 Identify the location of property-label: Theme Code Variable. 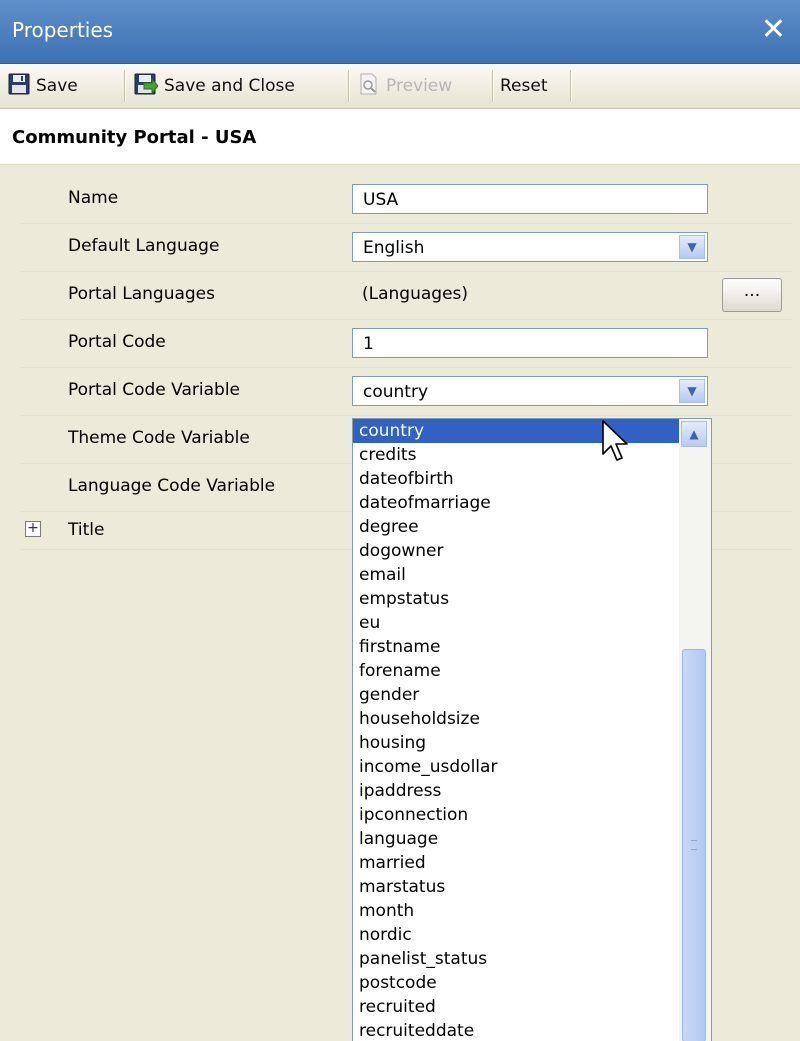
(159, 438).